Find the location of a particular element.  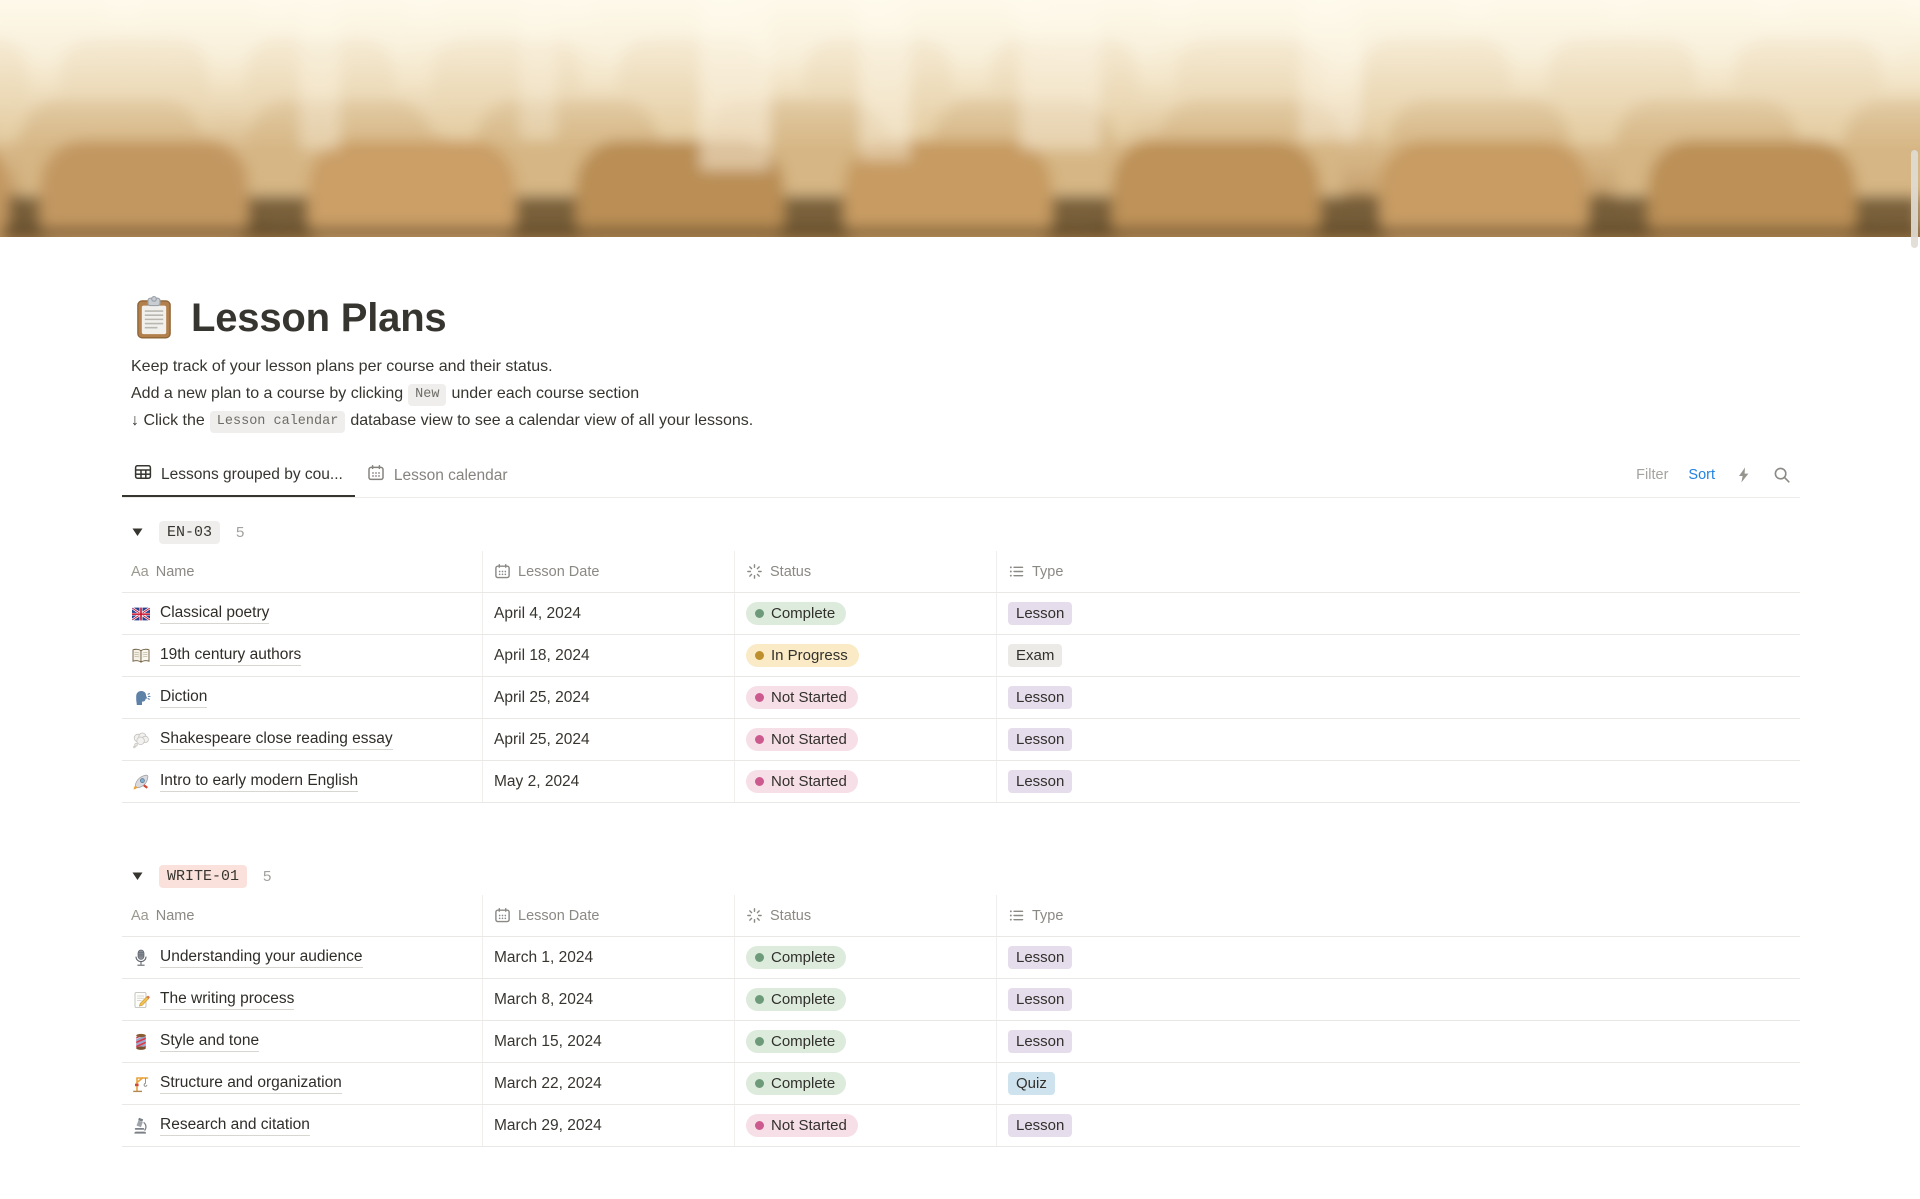

type-cell: Exam is located at coordinates (1398, 655).